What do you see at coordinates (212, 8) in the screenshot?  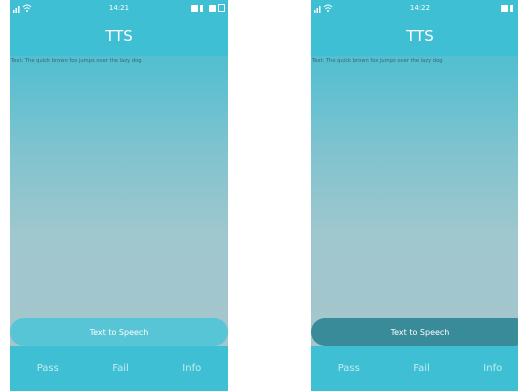 I see `battery-icon` at bounding box center [212, 8].